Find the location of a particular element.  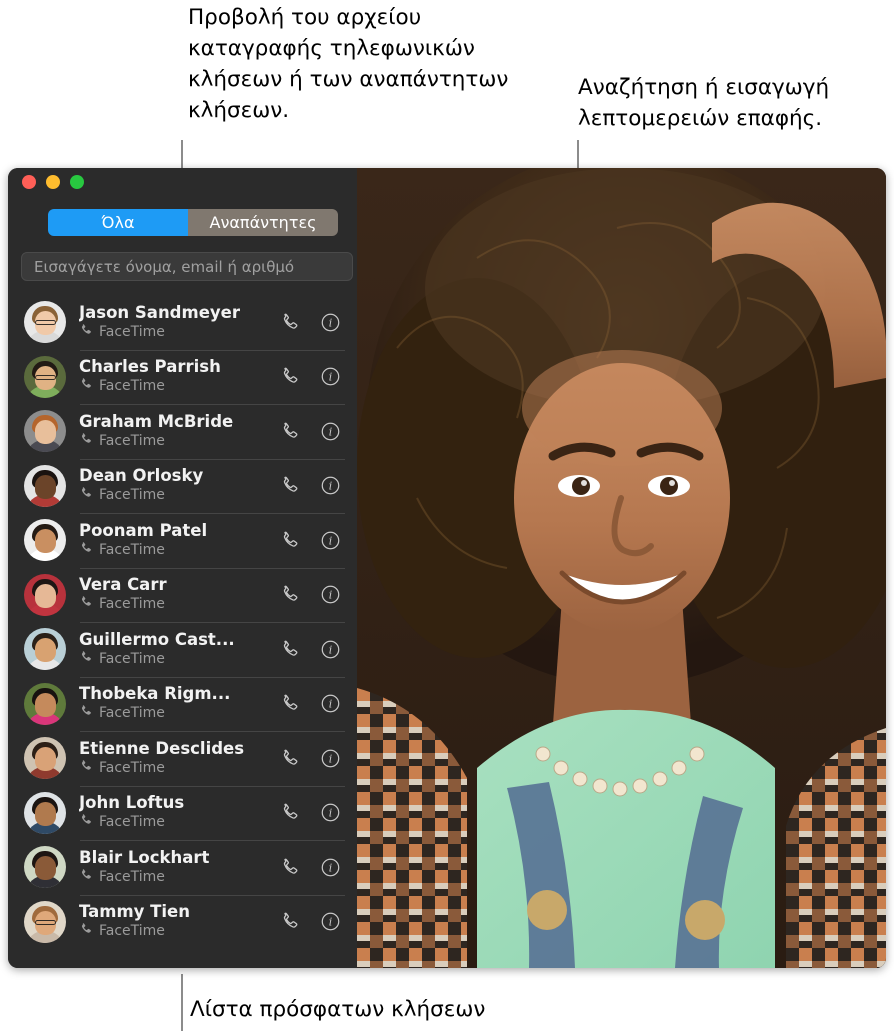

close-button is located at coordinates (29, 182).